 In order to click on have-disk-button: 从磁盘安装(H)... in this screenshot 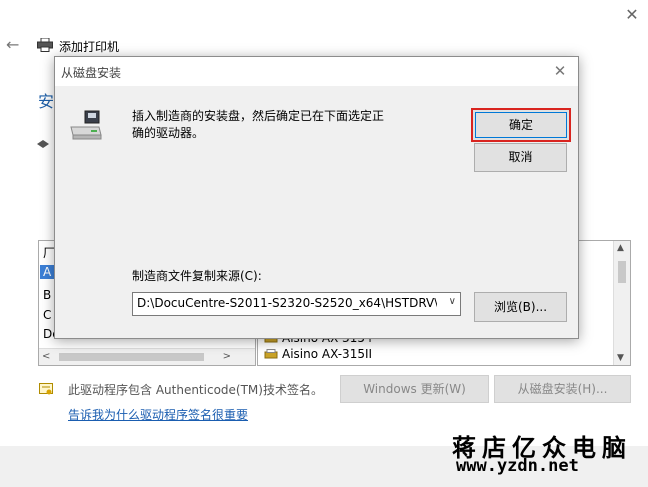, I will do `click(562, 389)`.